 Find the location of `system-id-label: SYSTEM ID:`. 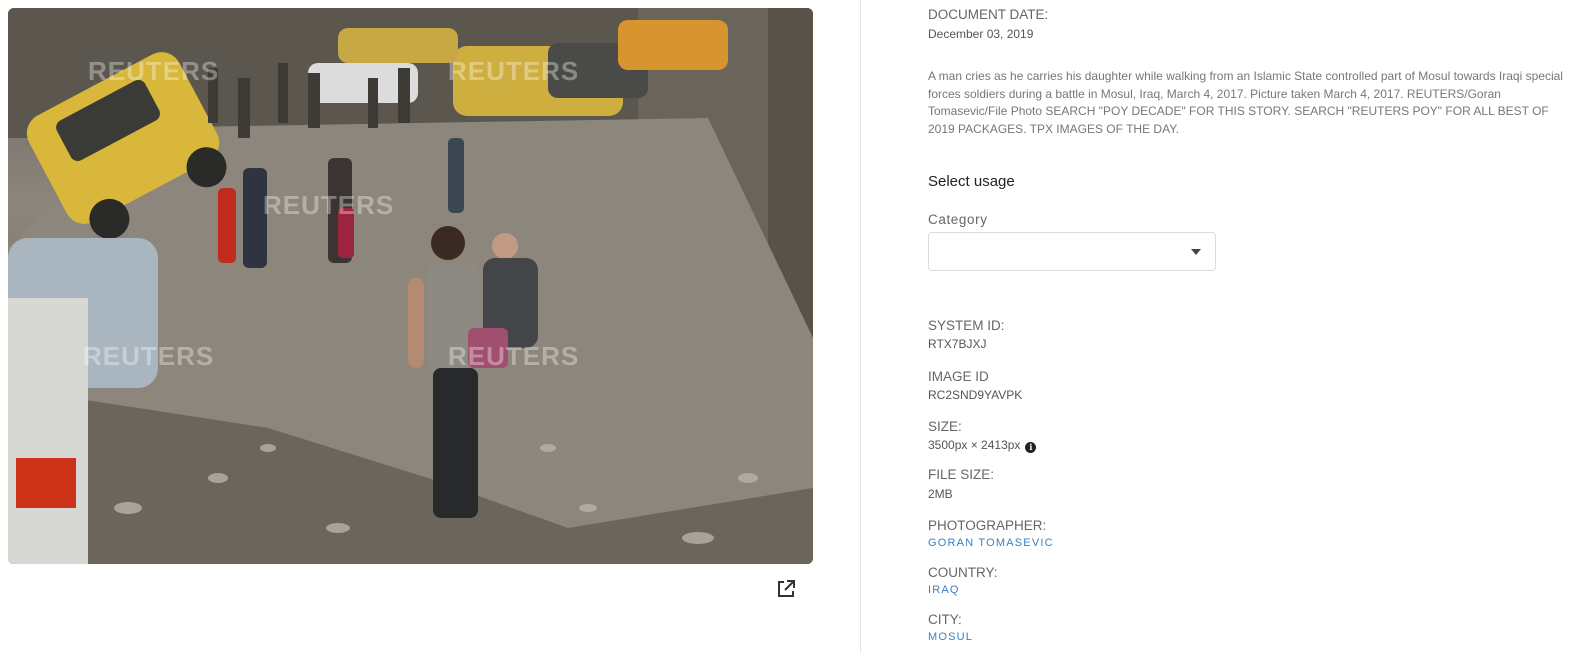

system-id-label: SYSTEM ID: is located at coordinates (966, 325).